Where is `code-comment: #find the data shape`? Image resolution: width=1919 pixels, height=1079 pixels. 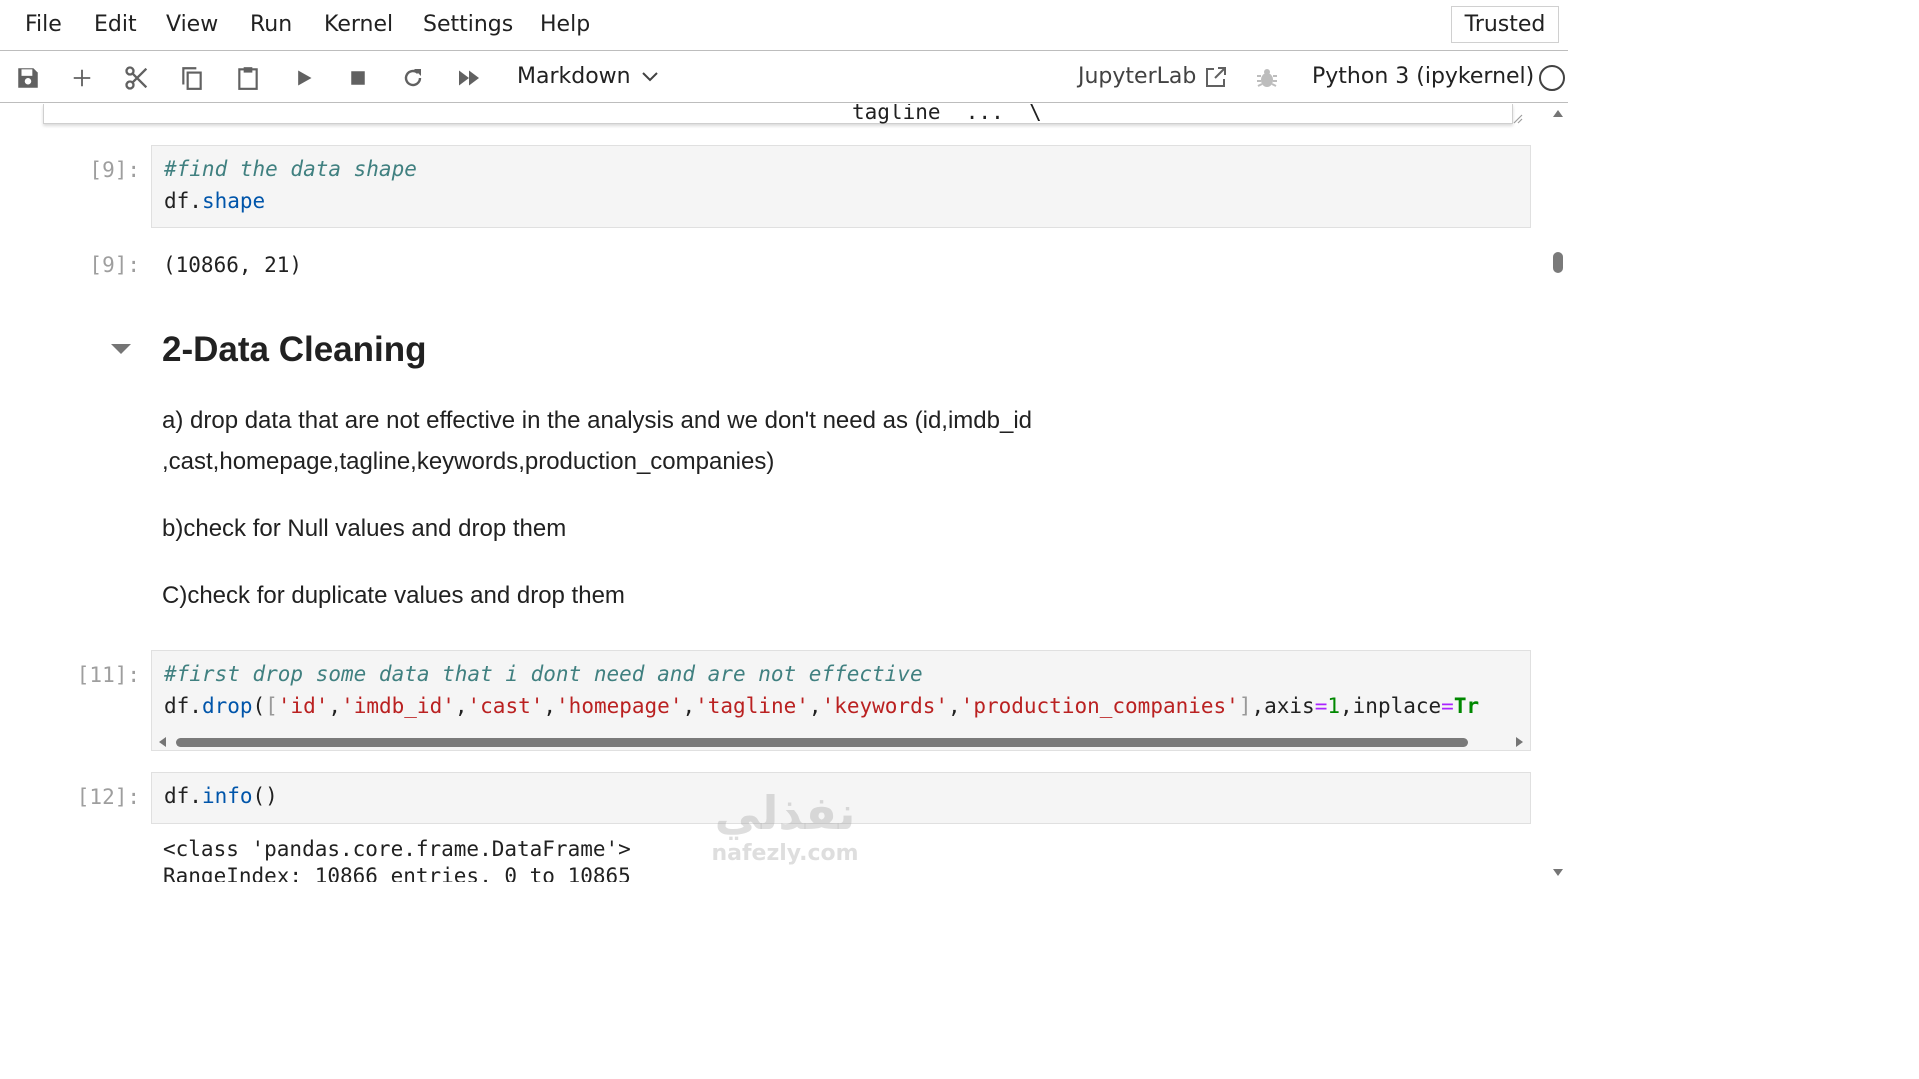
code-comment: #find the data shape is located at coordinates (290, 169).